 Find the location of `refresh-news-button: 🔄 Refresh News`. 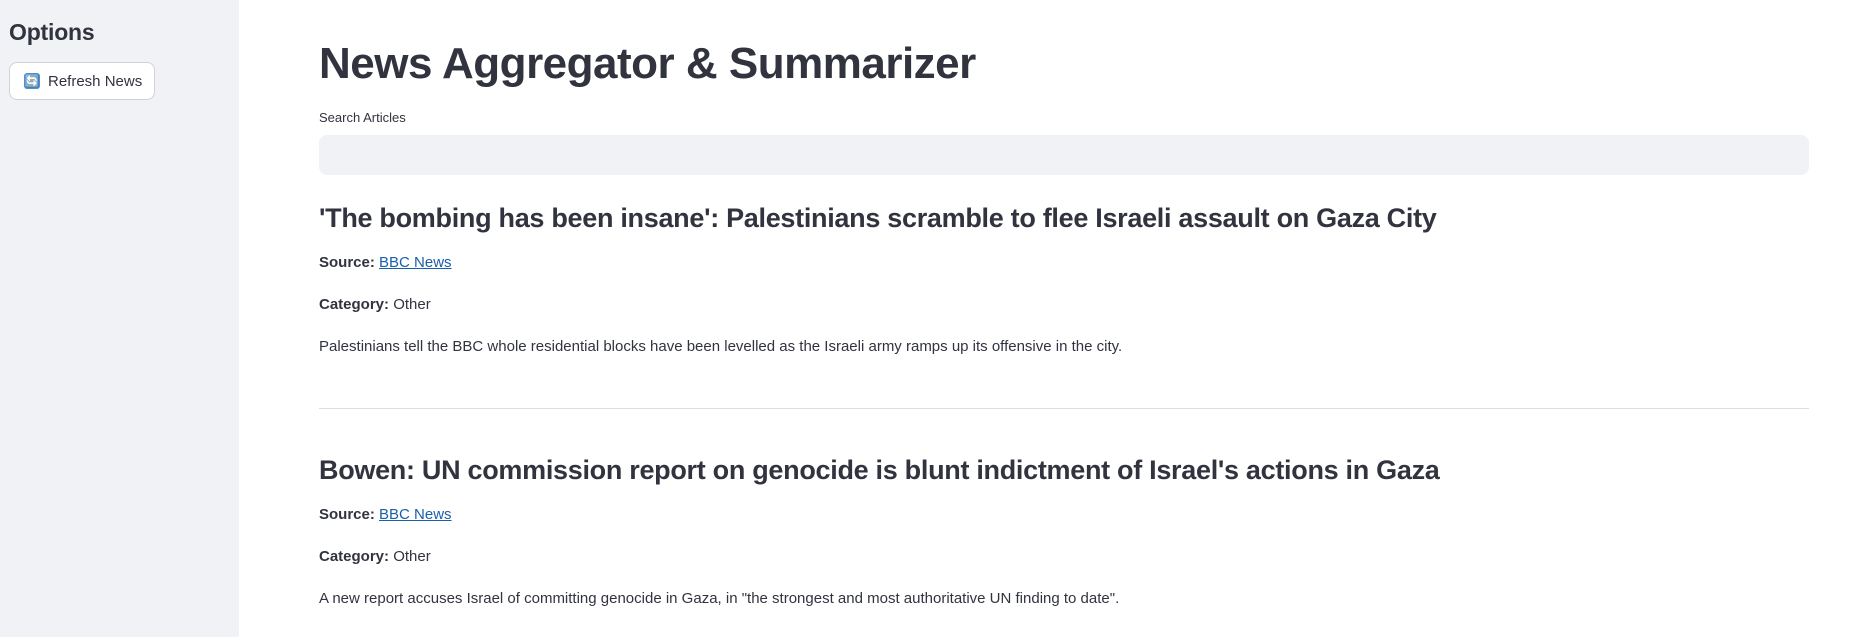

refresh-news-button: 🔄 Refresh News is located at coordinates (82, 81).